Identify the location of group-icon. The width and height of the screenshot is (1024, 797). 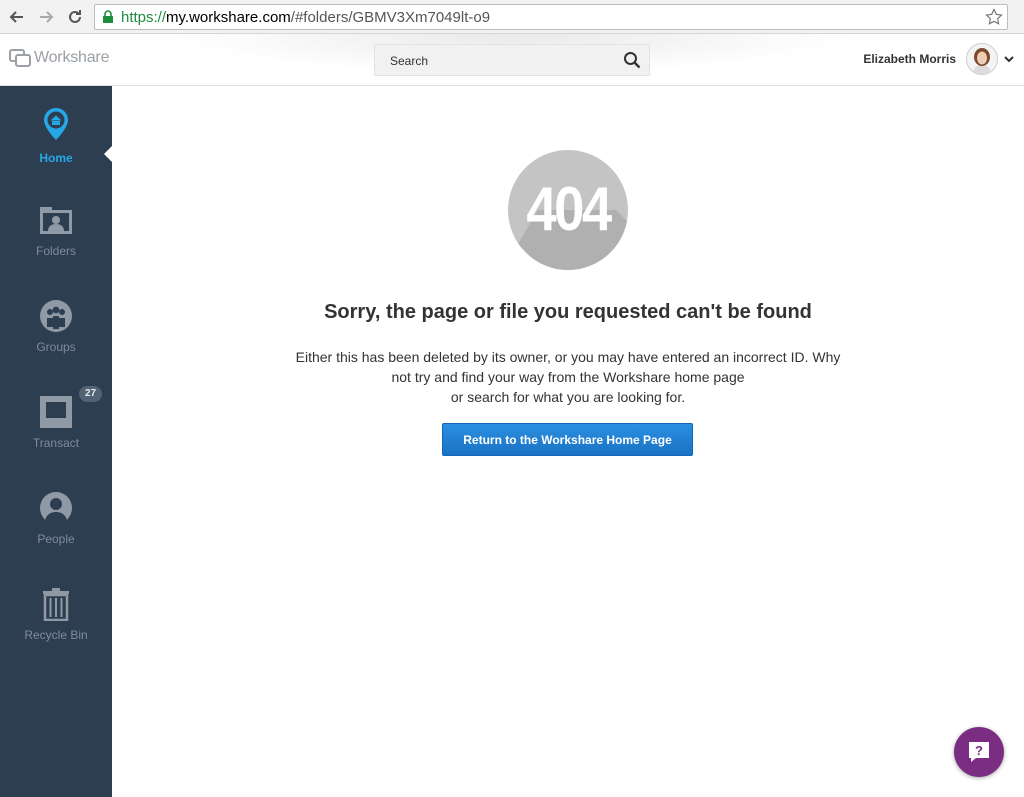
(56, 316).